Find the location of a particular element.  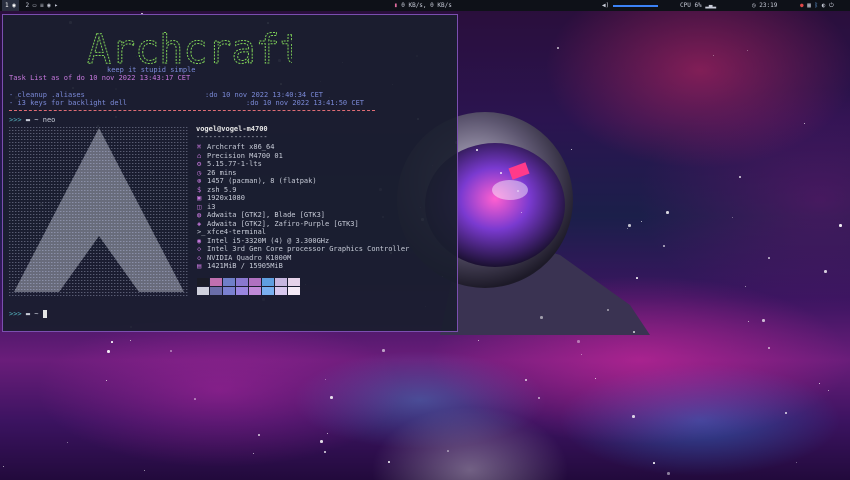

display-icon: ▣ is located at coordinates (199, 198).